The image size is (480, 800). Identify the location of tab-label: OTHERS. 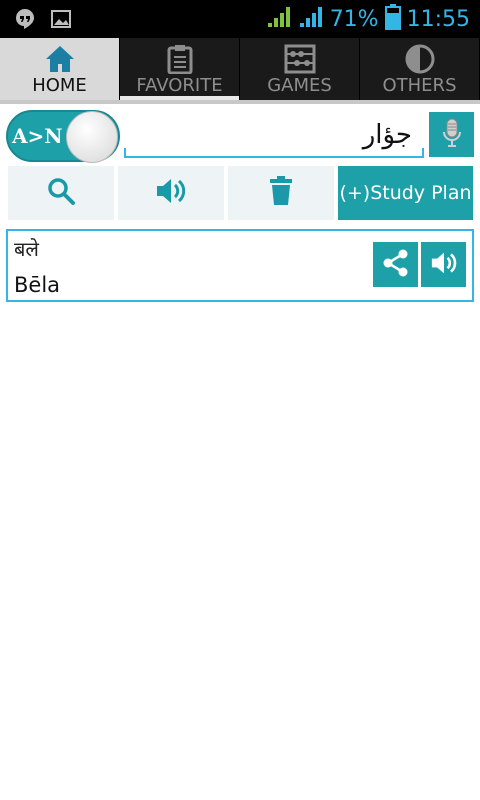
(419, 85).